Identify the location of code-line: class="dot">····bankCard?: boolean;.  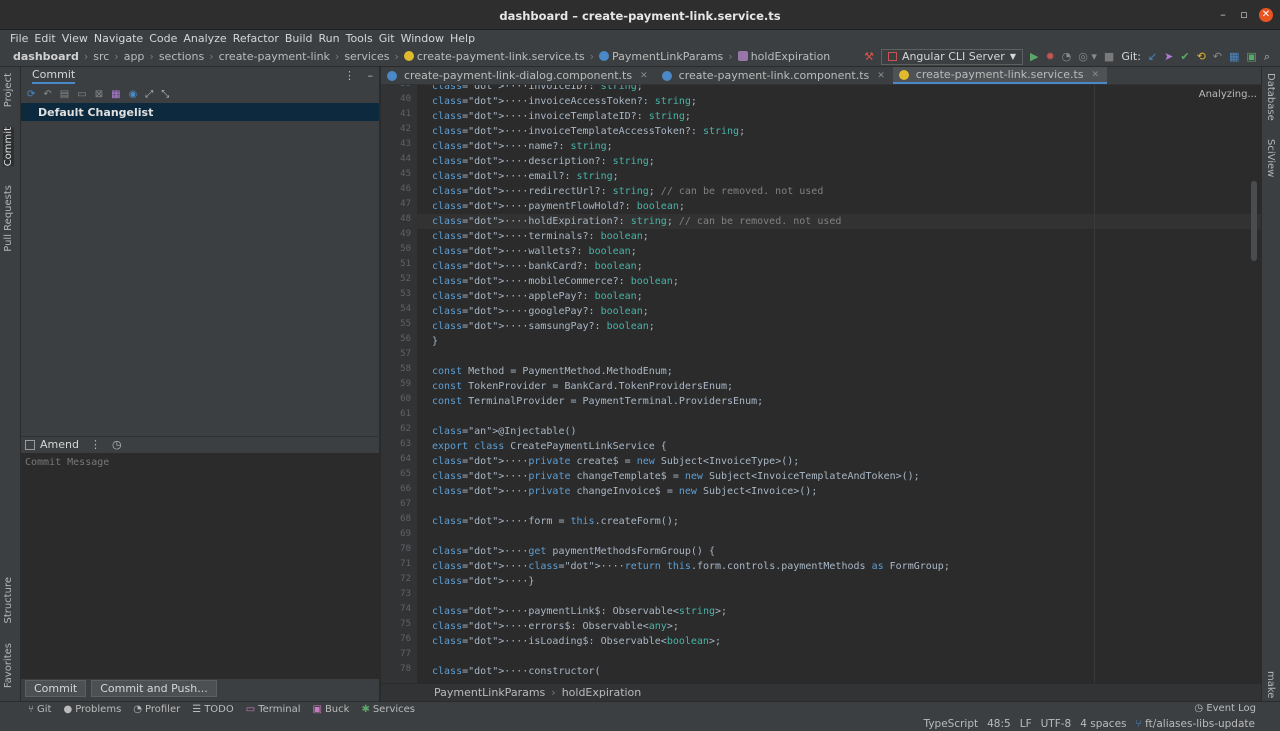
(537, 266).